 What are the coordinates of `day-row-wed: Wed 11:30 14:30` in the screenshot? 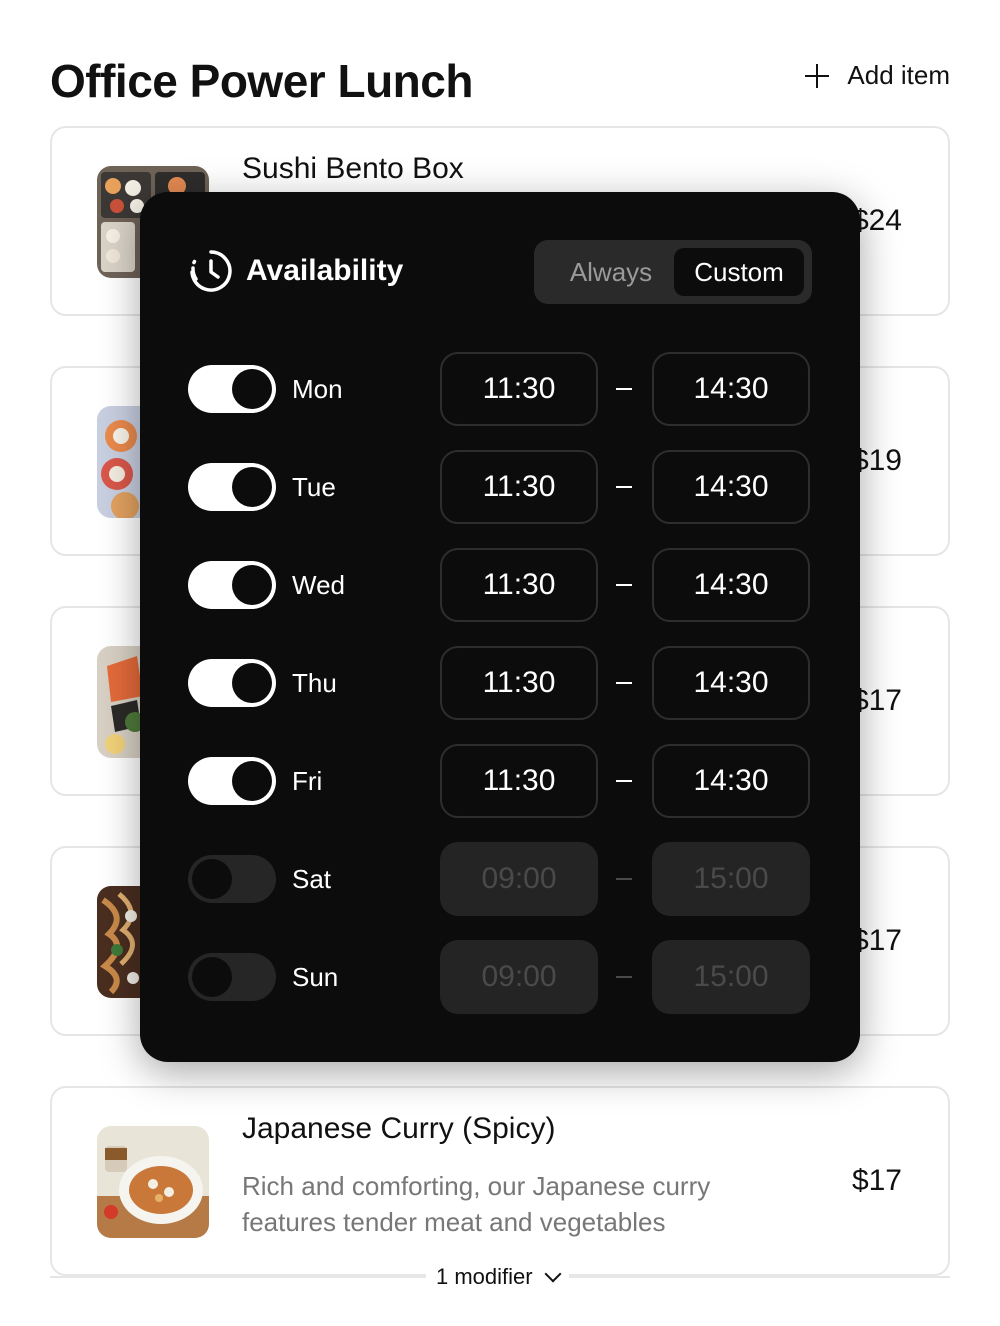 It's located at (500, 585).